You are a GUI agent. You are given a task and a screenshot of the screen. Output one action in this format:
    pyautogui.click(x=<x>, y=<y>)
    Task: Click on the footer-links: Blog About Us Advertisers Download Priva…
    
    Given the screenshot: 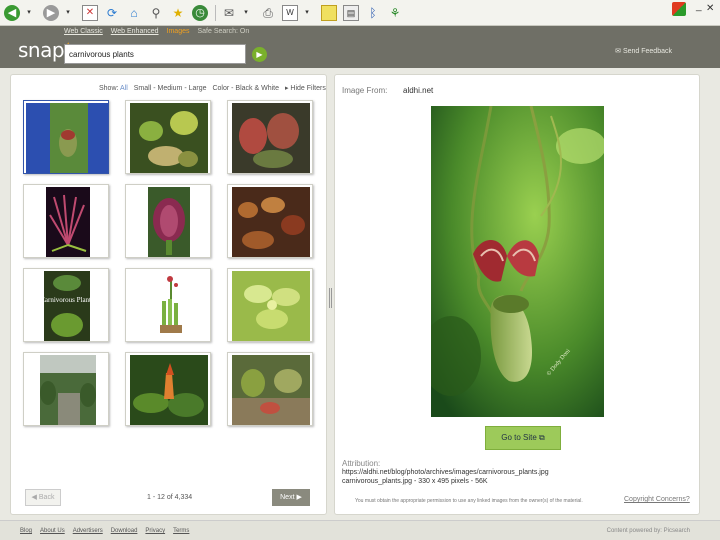 What is the action you would take?
    pyautogui.click(x=104, y=531)
    